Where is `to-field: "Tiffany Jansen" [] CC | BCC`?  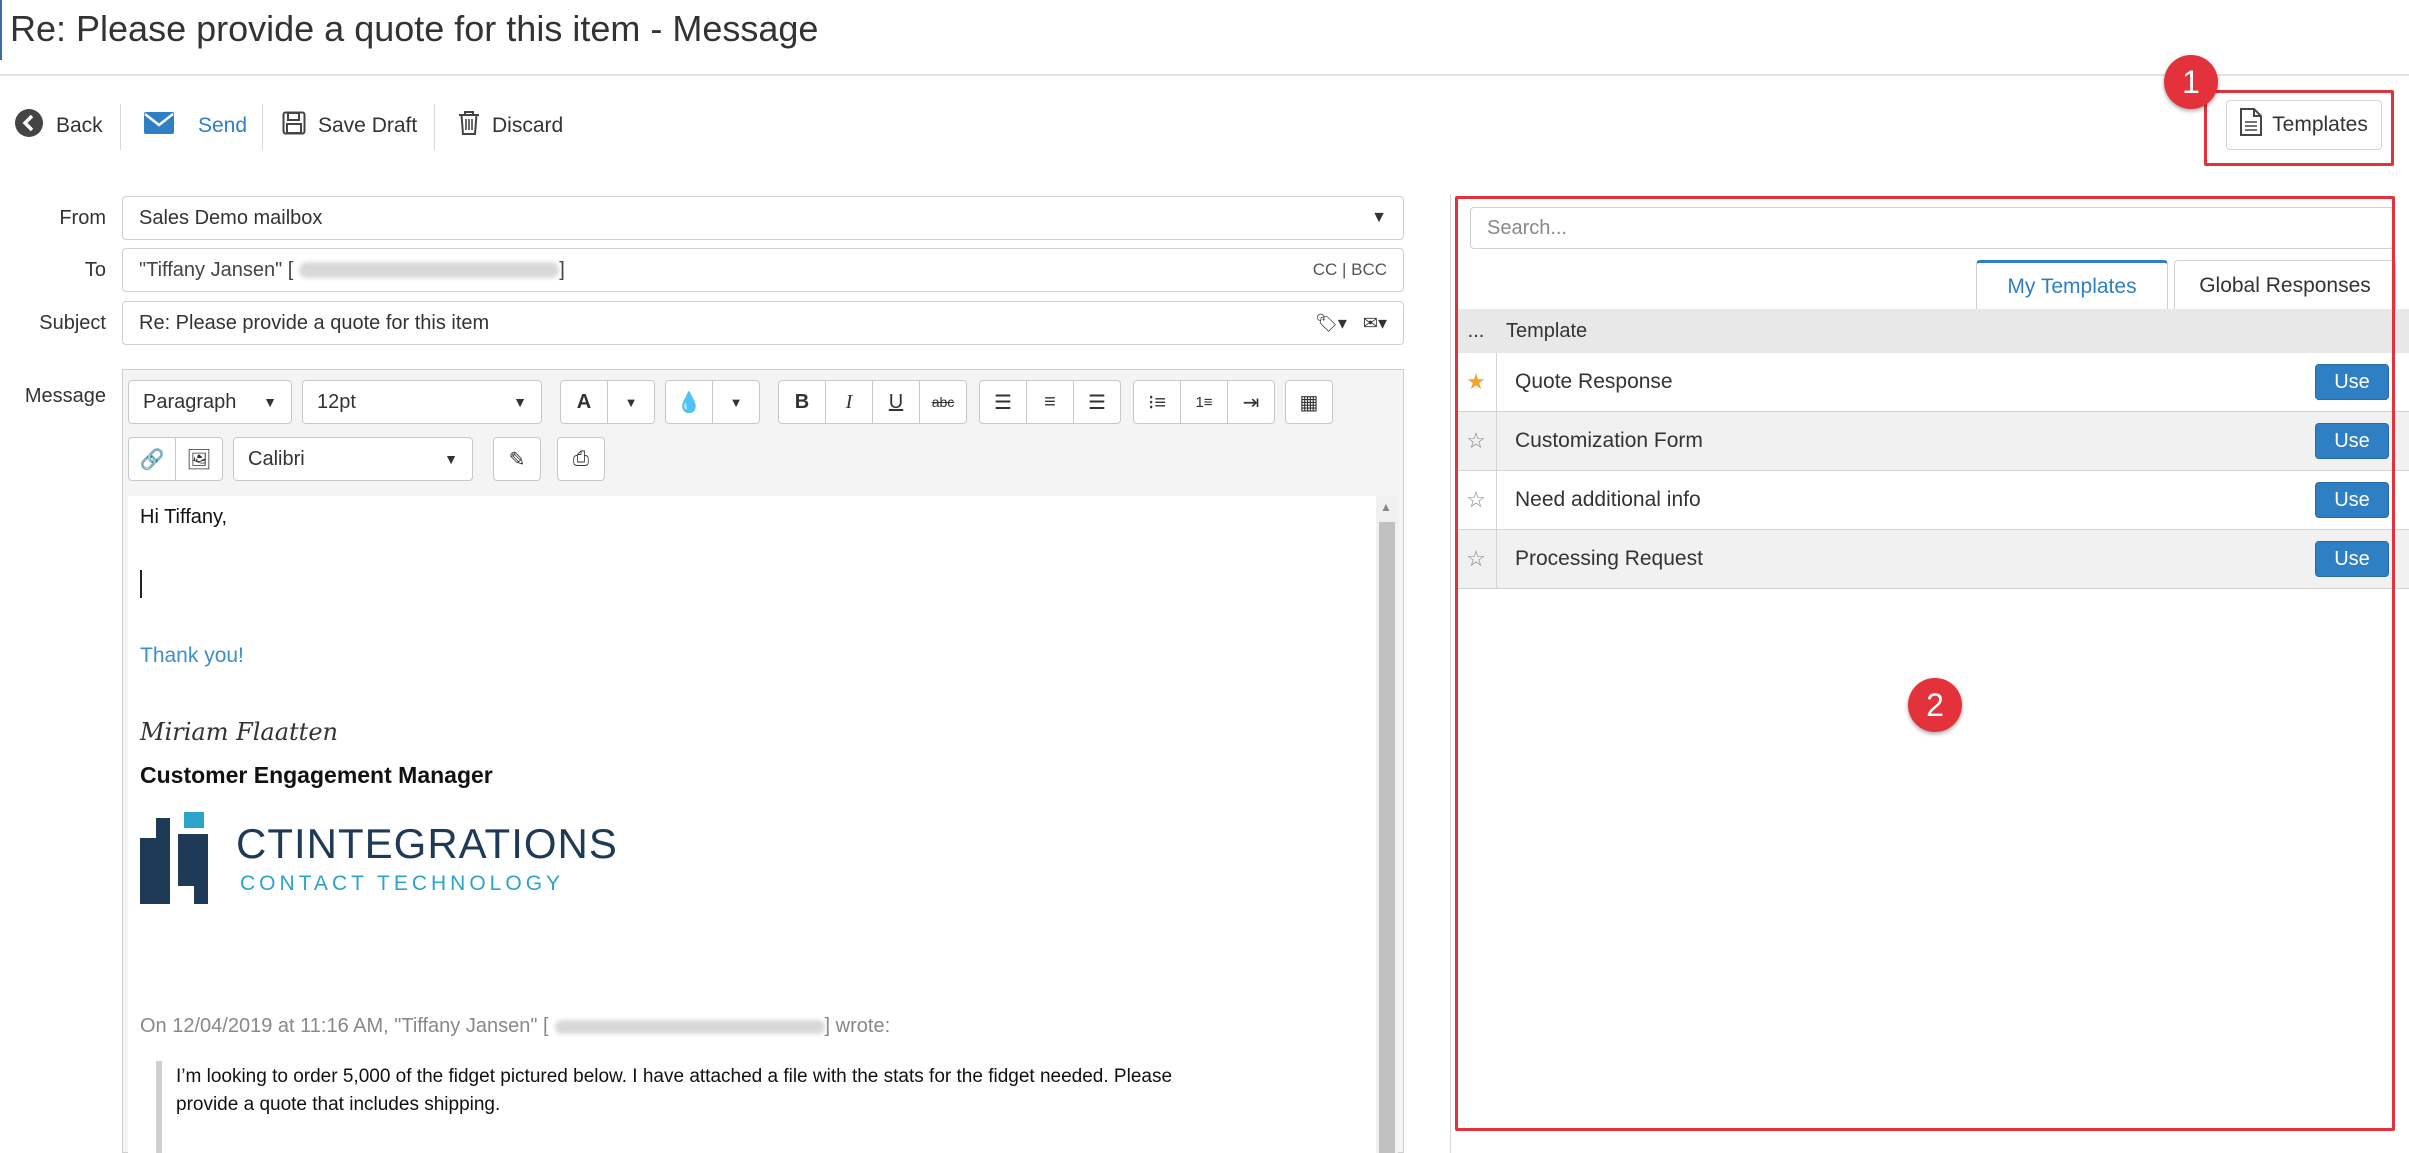
to-field: "Tiffany Jansen" [] CC | BCC is located at coordinates (763, 270).